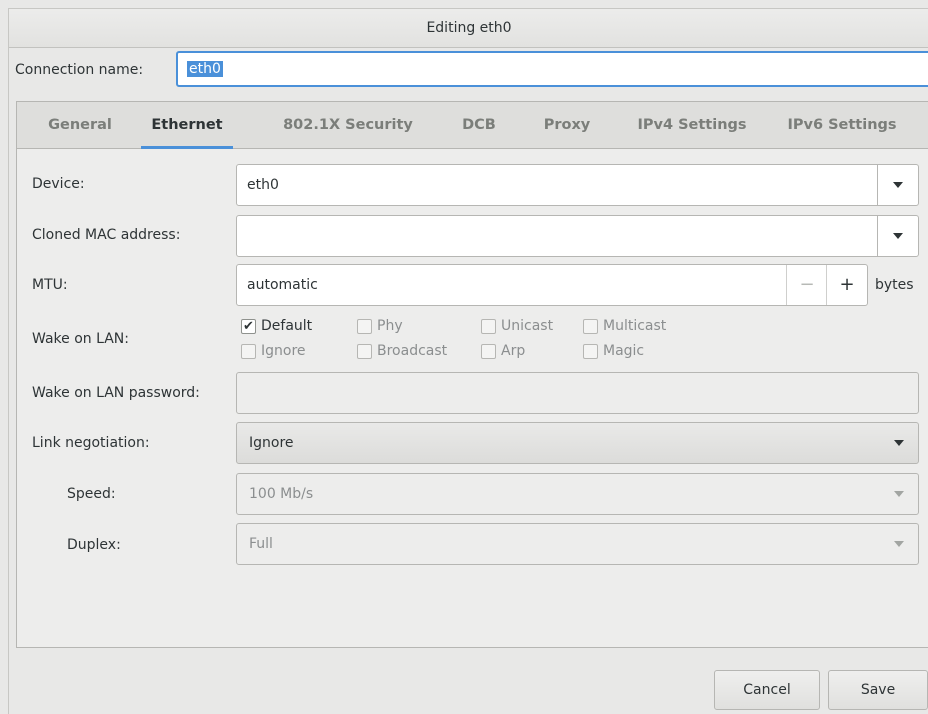 The image size is (928, 714). What do you see at coordinates (205, 69) in the screenshot?
I see `connection-name-value: eth0` at bounding box center [205, 69].